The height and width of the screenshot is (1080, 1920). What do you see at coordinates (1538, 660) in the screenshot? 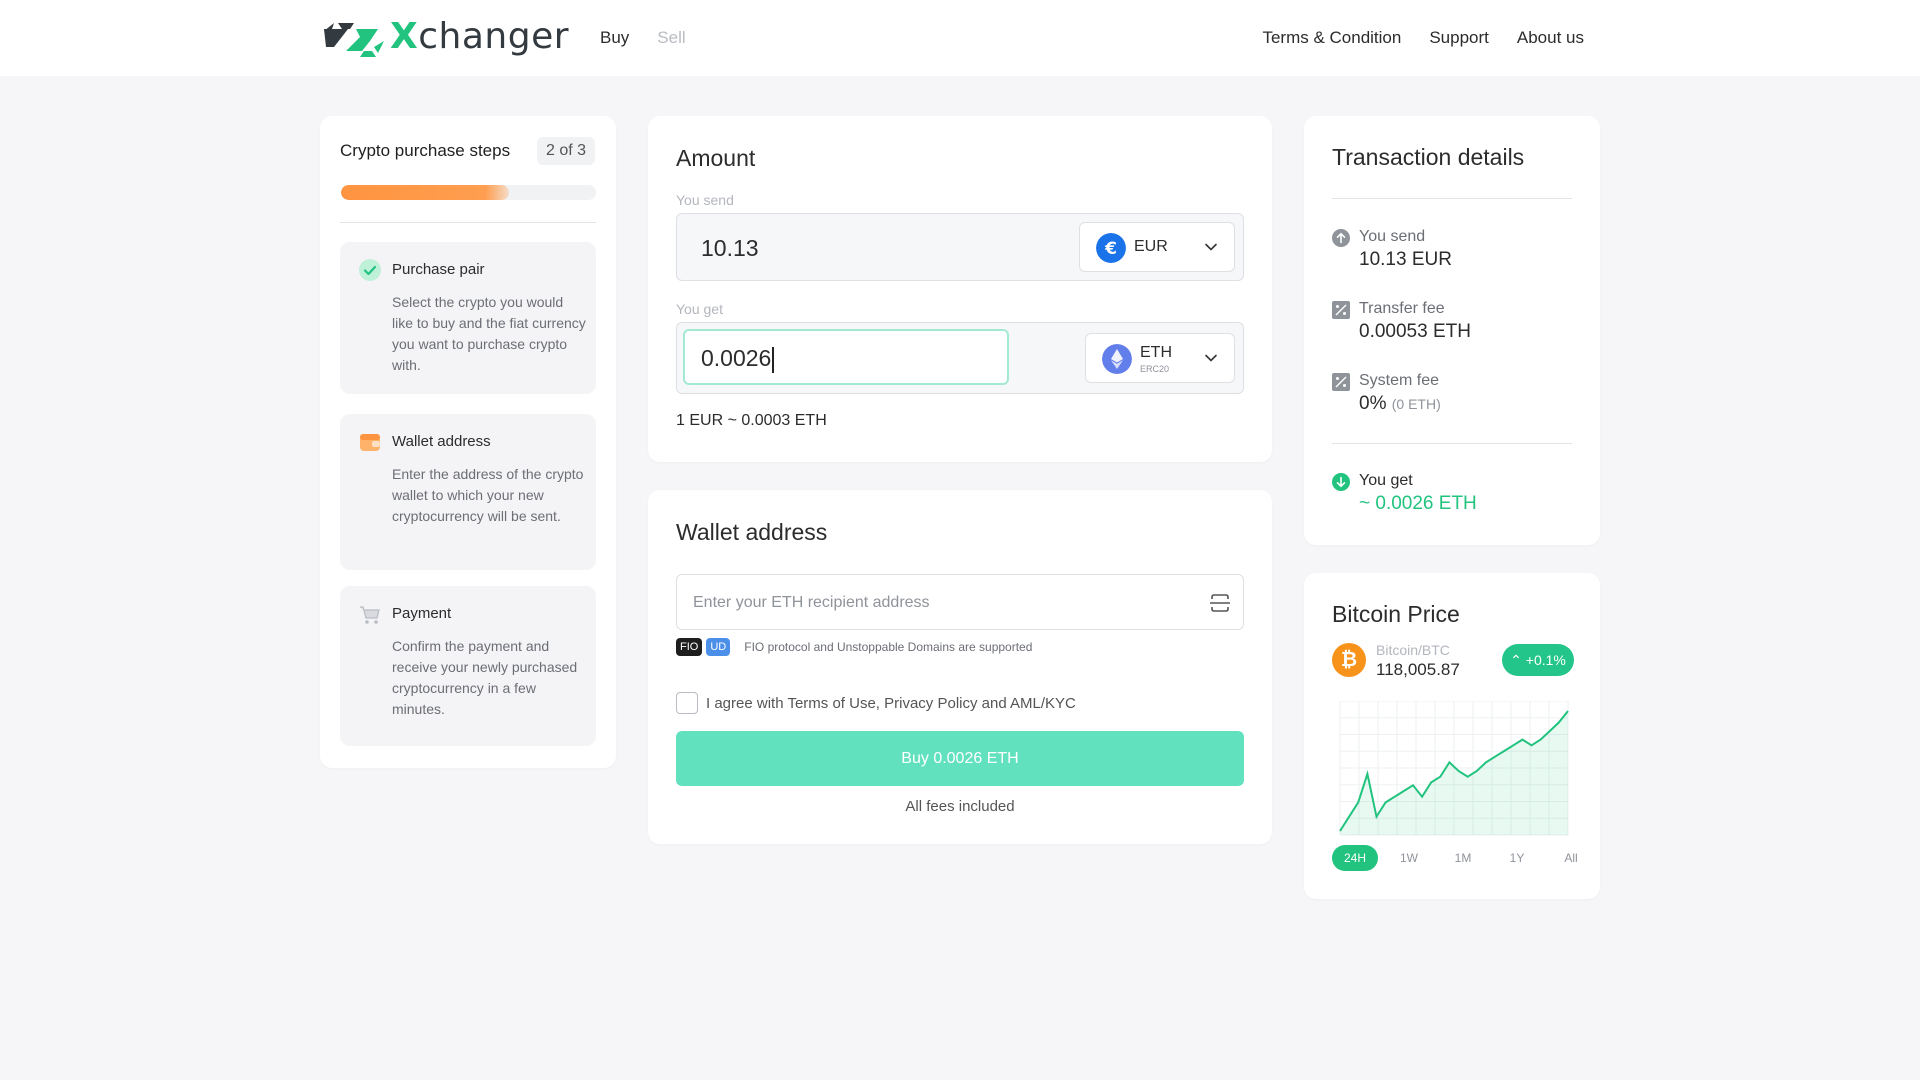
I see `price-change-badge: ⌃ +0.1%` at bounding box center [1538, 660].